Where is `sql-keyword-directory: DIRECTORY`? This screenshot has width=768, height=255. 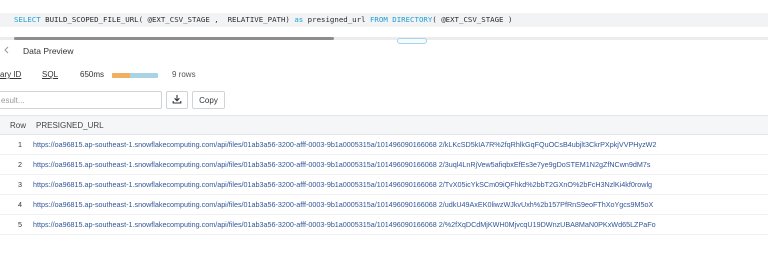
sql-keyword-directory: DIRECTORY is located at coordinates (410, 19).